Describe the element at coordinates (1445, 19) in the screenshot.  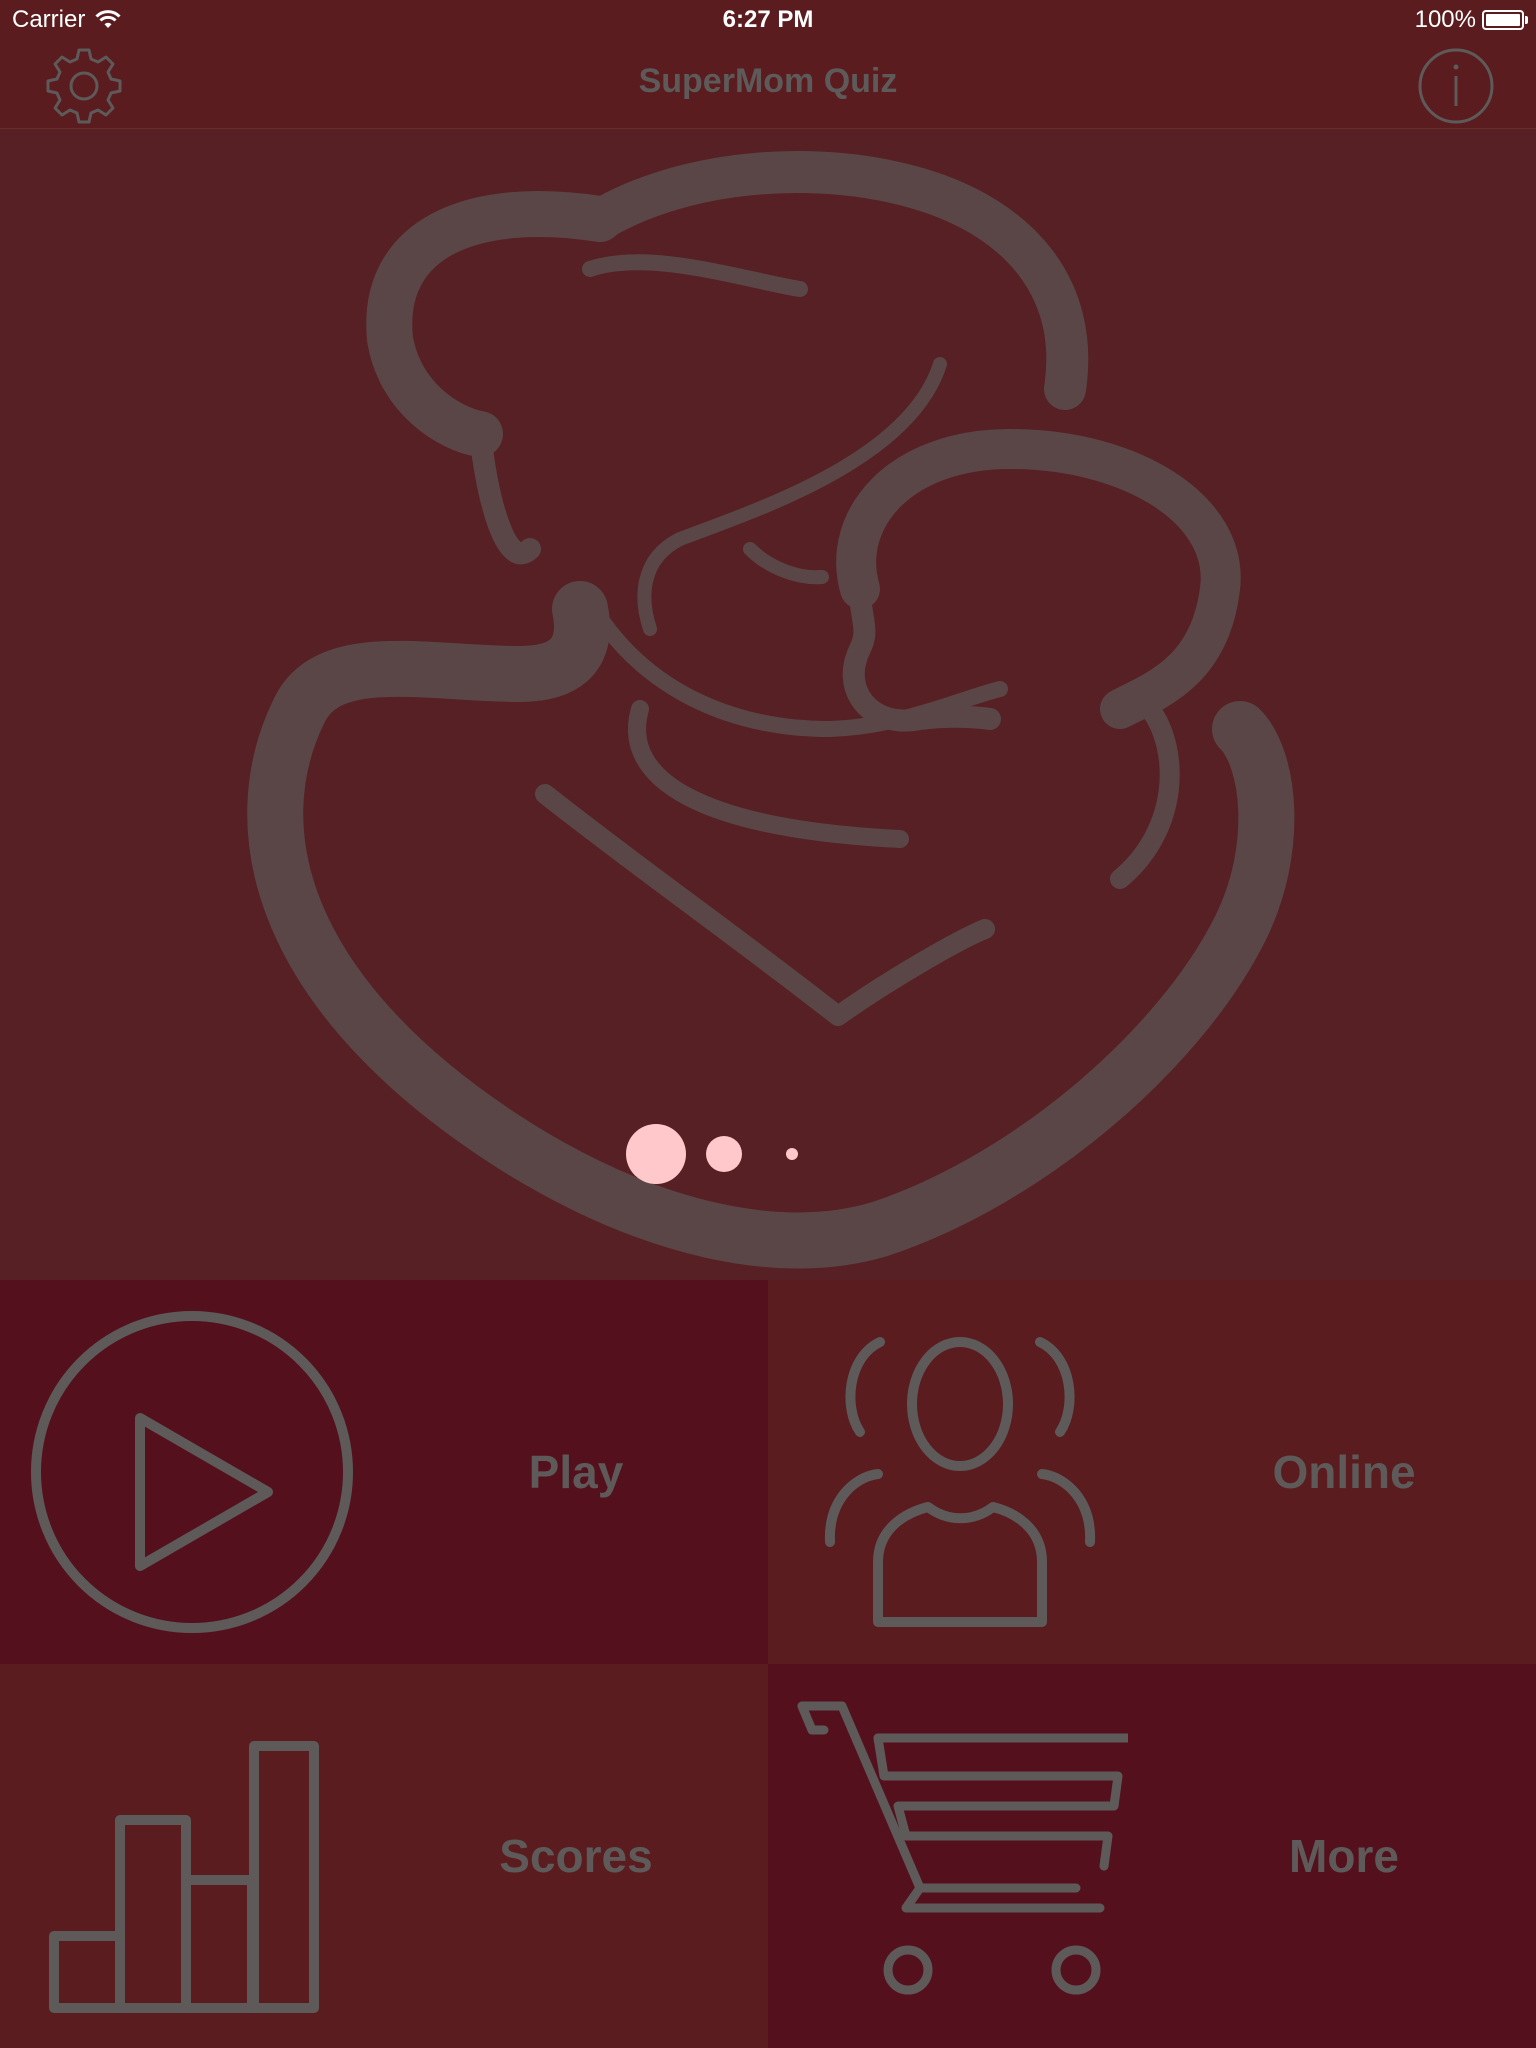
I see `battery-percent: 100%` at that location.